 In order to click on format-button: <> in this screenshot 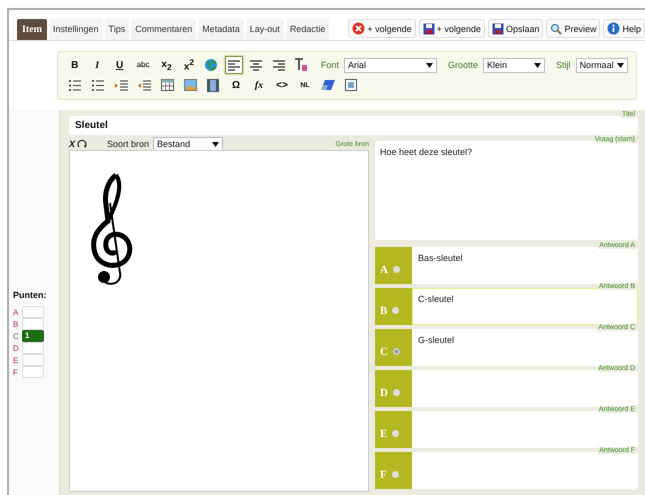, I will do `click(282, 85)`.